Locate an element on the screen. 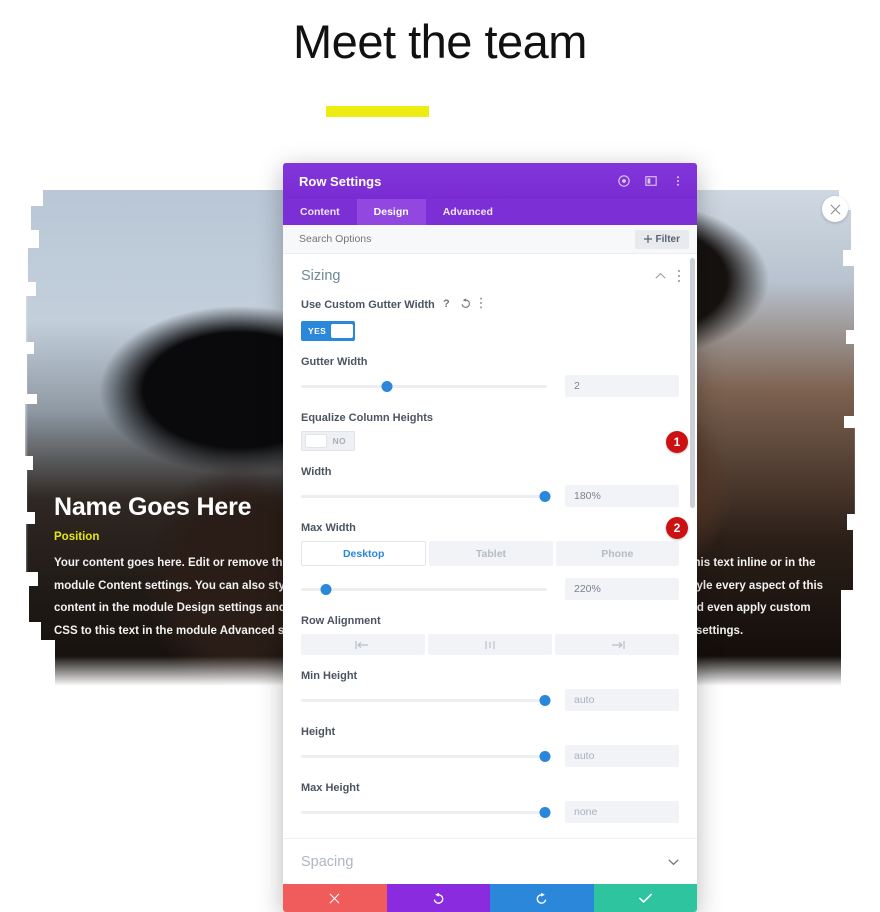  field-label: Equalize Column Heights is located at coordinates (367, 418).